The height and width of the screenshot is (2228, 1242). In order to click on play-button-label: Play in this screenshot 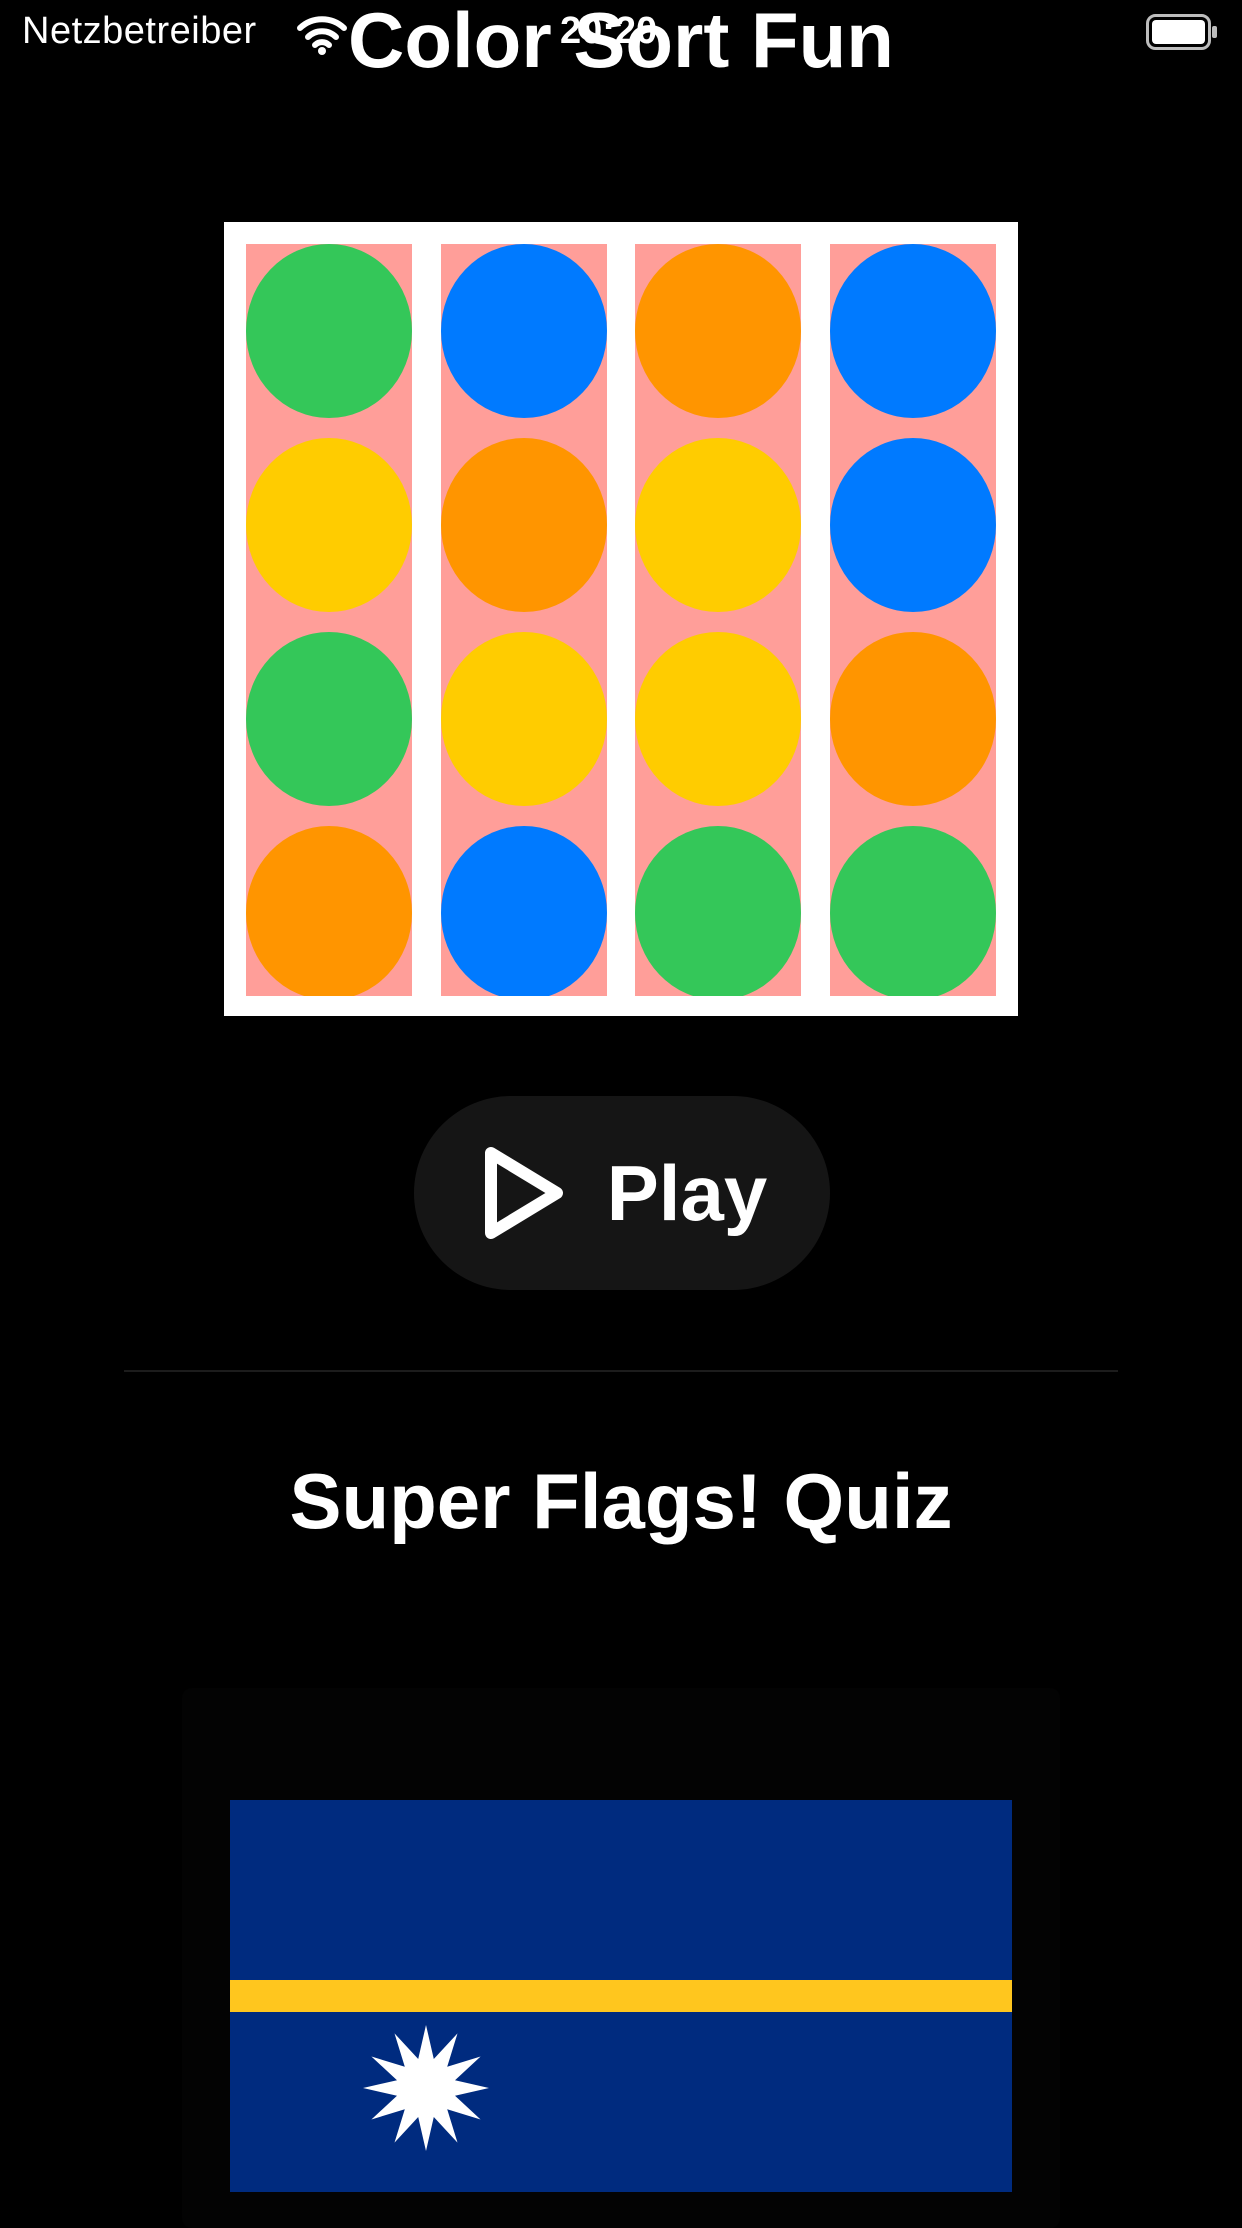, I will do `click(687, 1192)`.